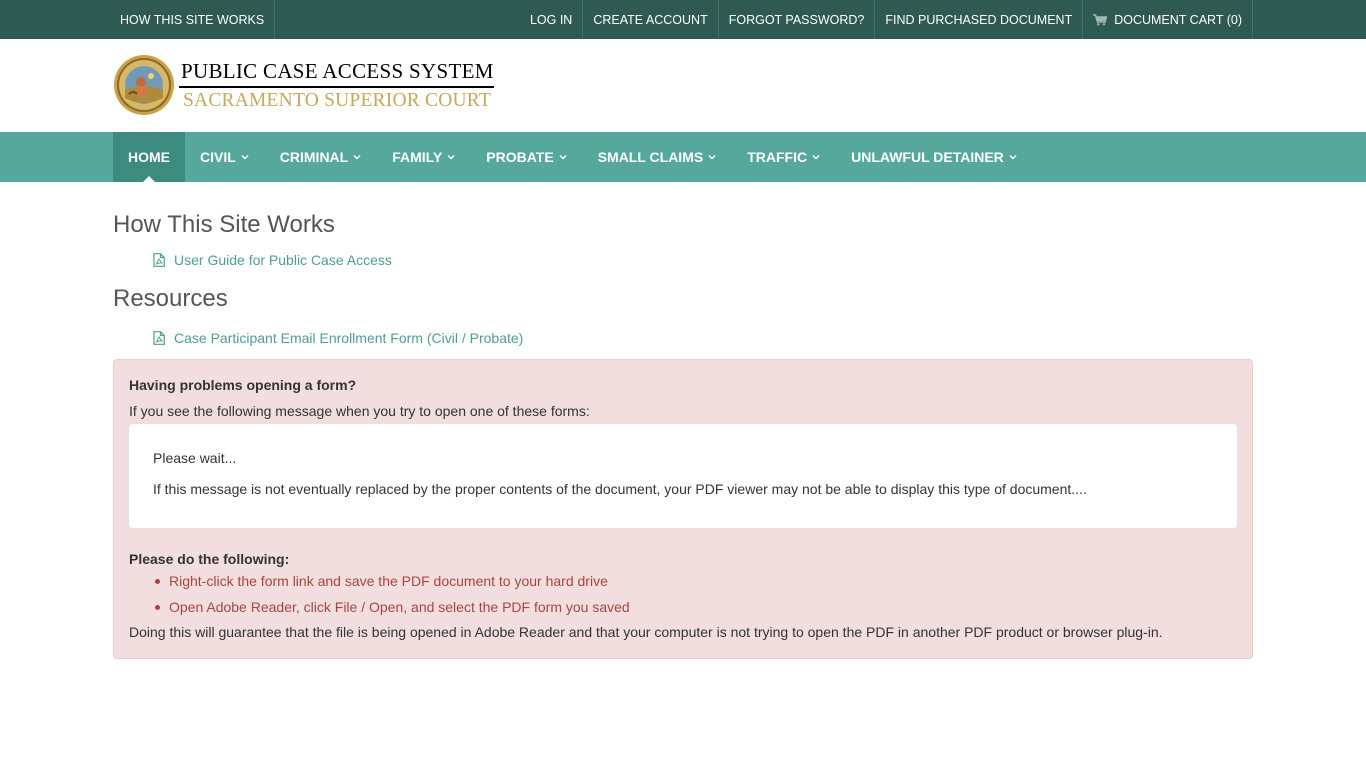  What do you see at coordinates (797, 19) in the screenshot?
I see `forgot-password-link: FORGOT PASSWORD?` at bounding box center [797, 19].